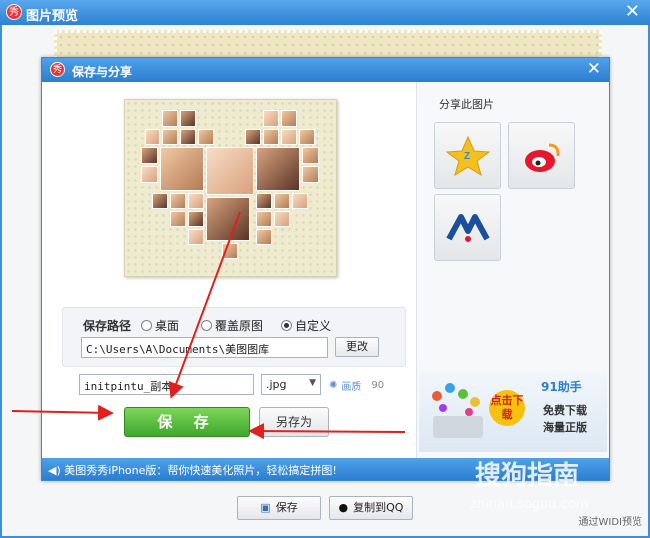  I want to click on format-value: .jpg, so click(276, 384).